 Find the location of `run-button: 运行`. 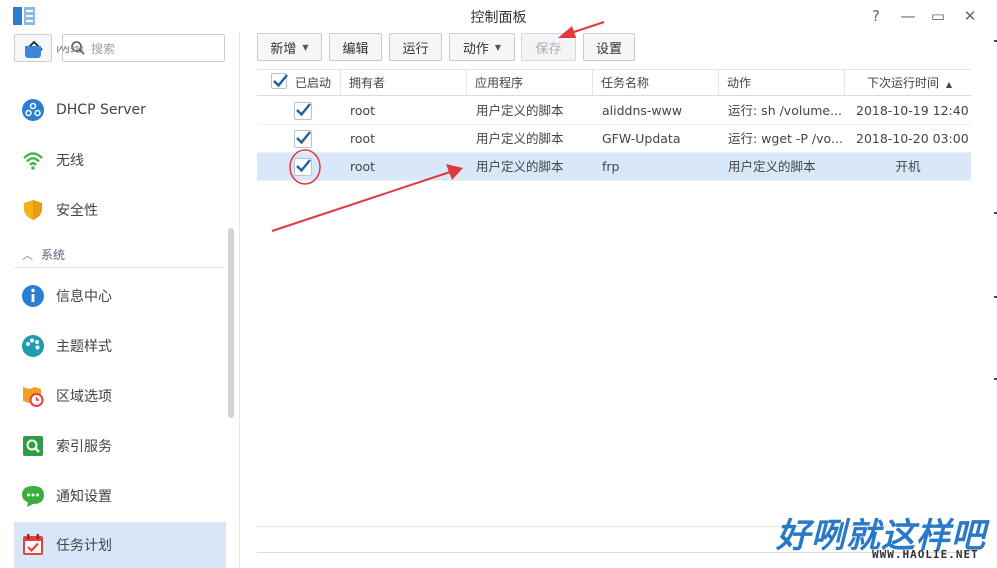

run-button: 运行 is located at coordinates (415, 47).